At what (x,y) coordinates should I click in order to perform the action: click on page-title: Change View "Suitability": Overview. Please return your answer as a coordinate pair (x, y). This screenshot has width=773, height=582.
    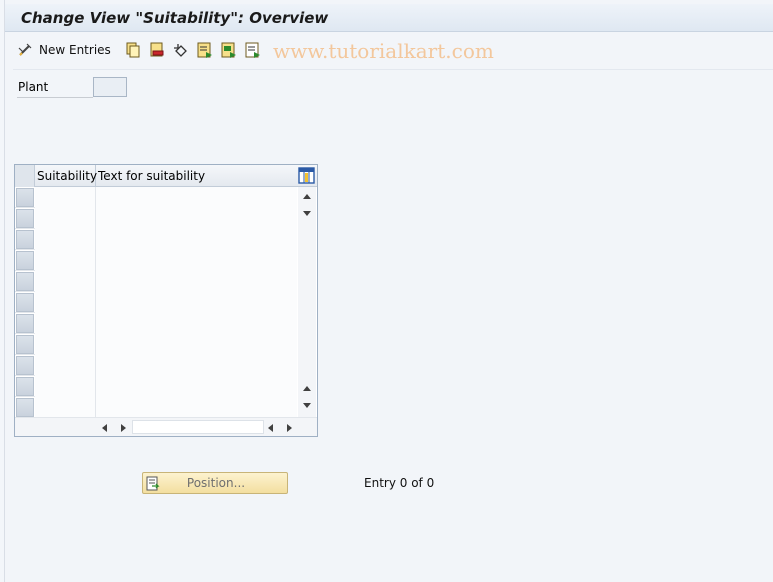
    Looking at the image, I should click on (175, 18).